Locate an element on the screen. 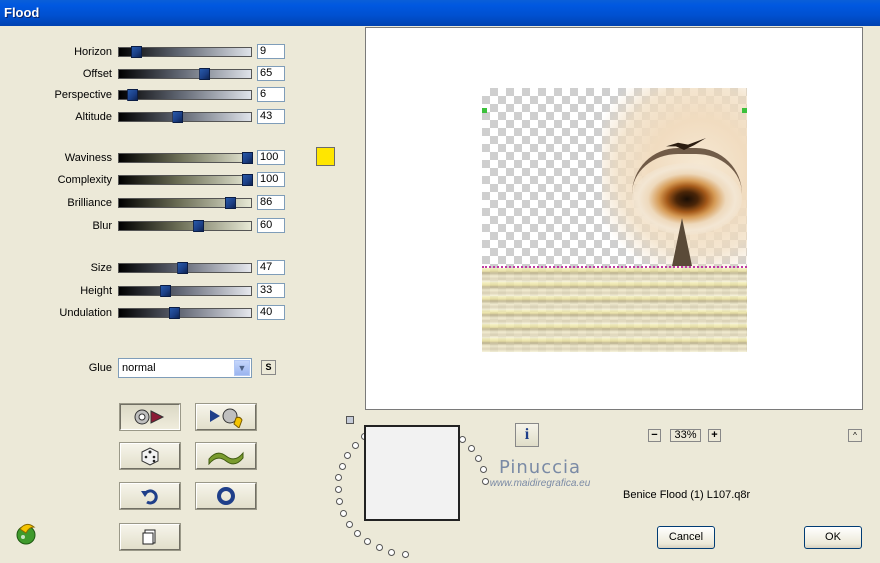 This screenshot has height=563, width=880. complexity-value-field: 100 is located at coordinates (271, 179).